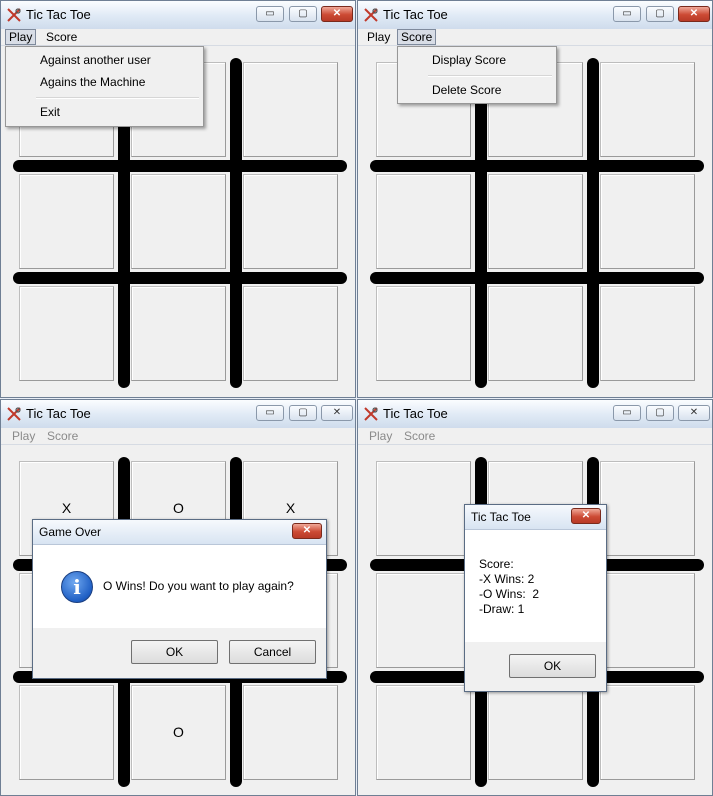 Image resolution: width=713 pixels, height=796 pixels. What do you see at coordinates (496, 564) in the screenshot?
I see `score-label: Score:` at bounding box center [496, 564].